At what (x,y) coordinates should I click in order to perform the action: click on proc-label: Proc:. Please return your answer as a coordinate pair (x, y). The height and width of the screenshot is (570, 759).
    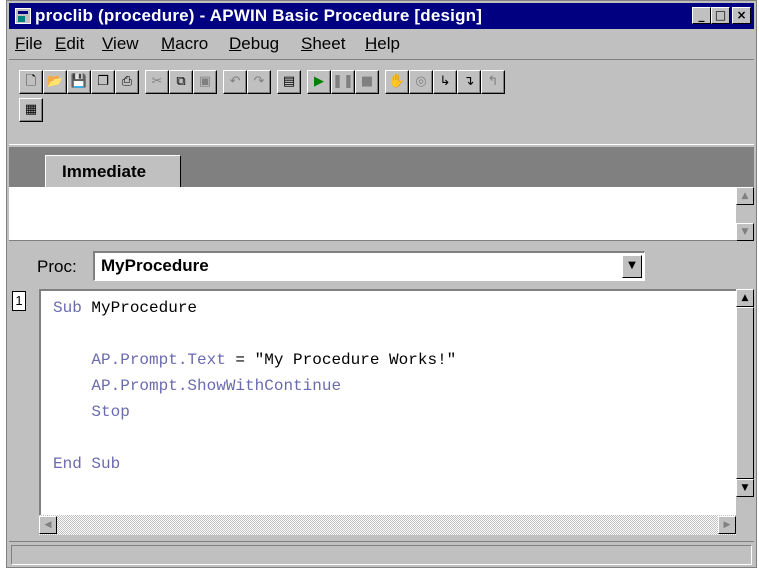
    Looking at the image, I should click on (57, 266).